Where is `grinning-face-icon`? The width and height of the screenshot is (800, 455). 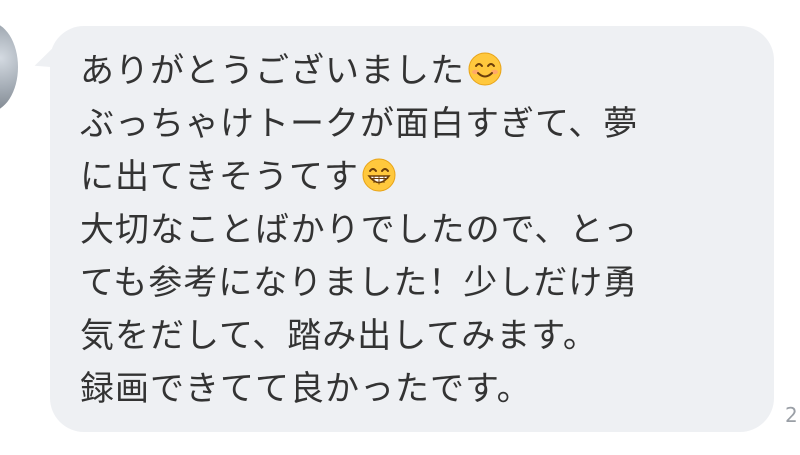 grinning-face-icon is located at coordinates (379, 175).